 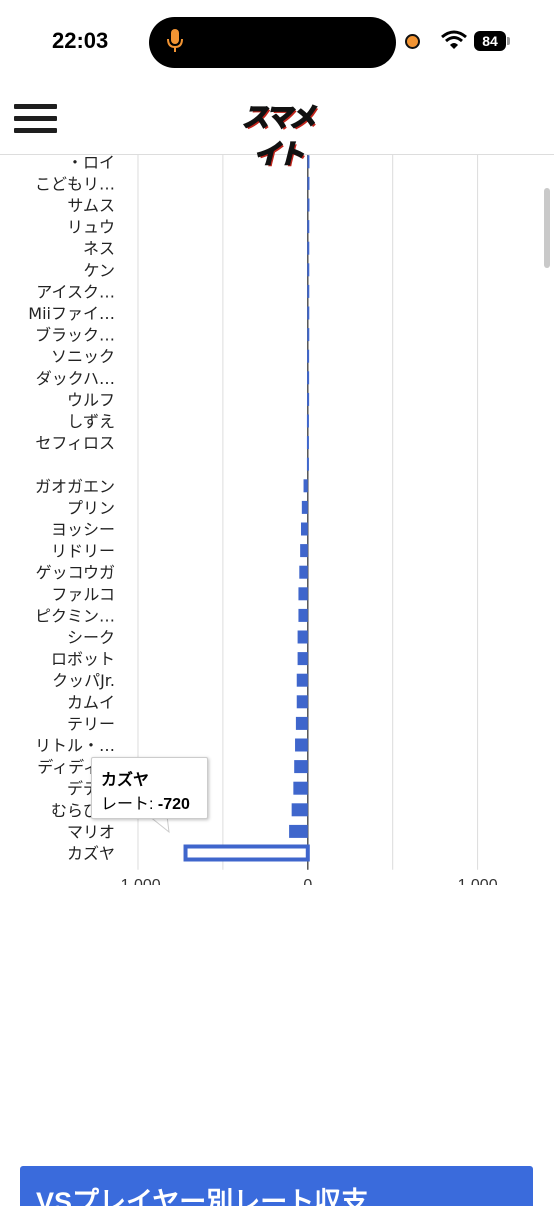 What do you see at coordinates (36, 119) in the screenshot?
I see `hamburger-menu-icon` at bounding box center [36, 119].